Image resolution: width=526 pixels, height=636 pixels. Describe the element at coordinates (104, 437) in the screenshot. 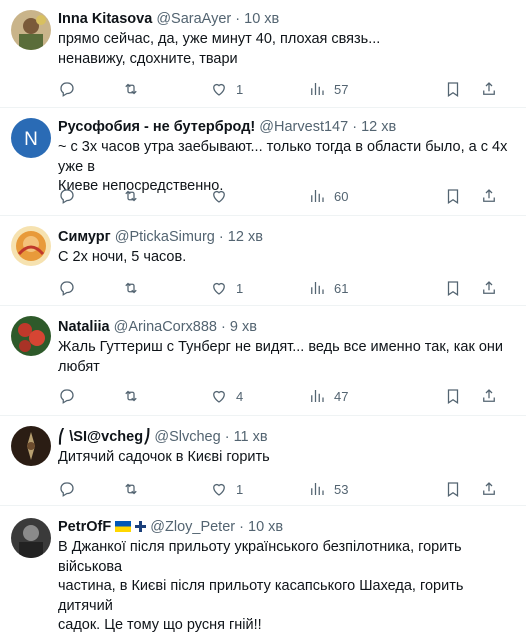

I see `author-name: ⎛ \SI@vcheg⎠` at that location.